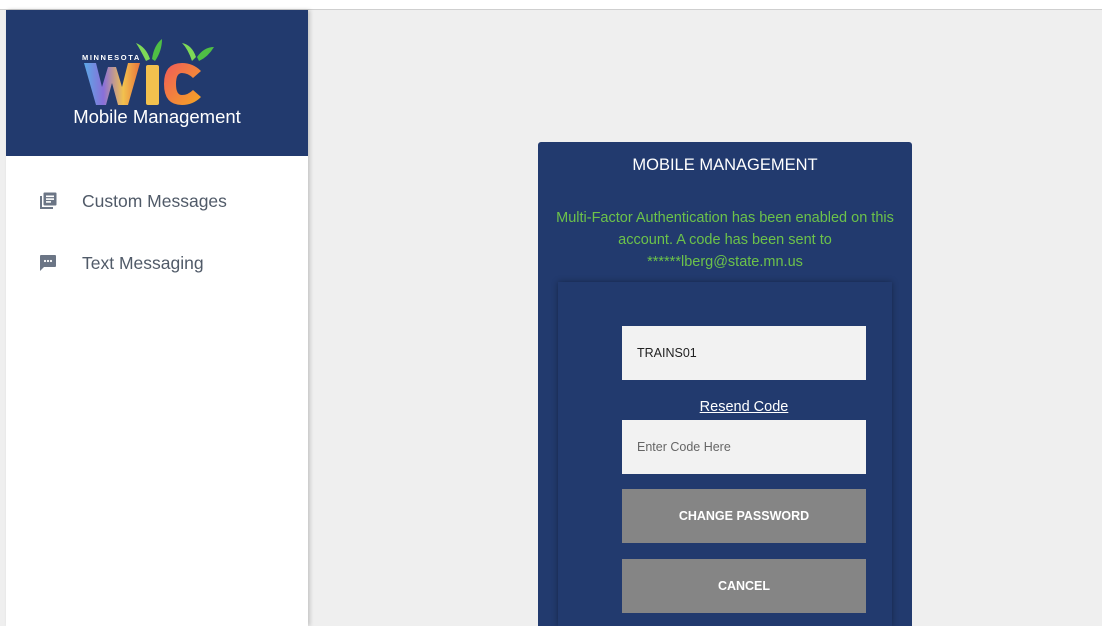 This screenshot has width=1102, height=626. Describe the element at coordinates (157, 116) in the screenshot. I see `app-title: Mobile Management` at that location.